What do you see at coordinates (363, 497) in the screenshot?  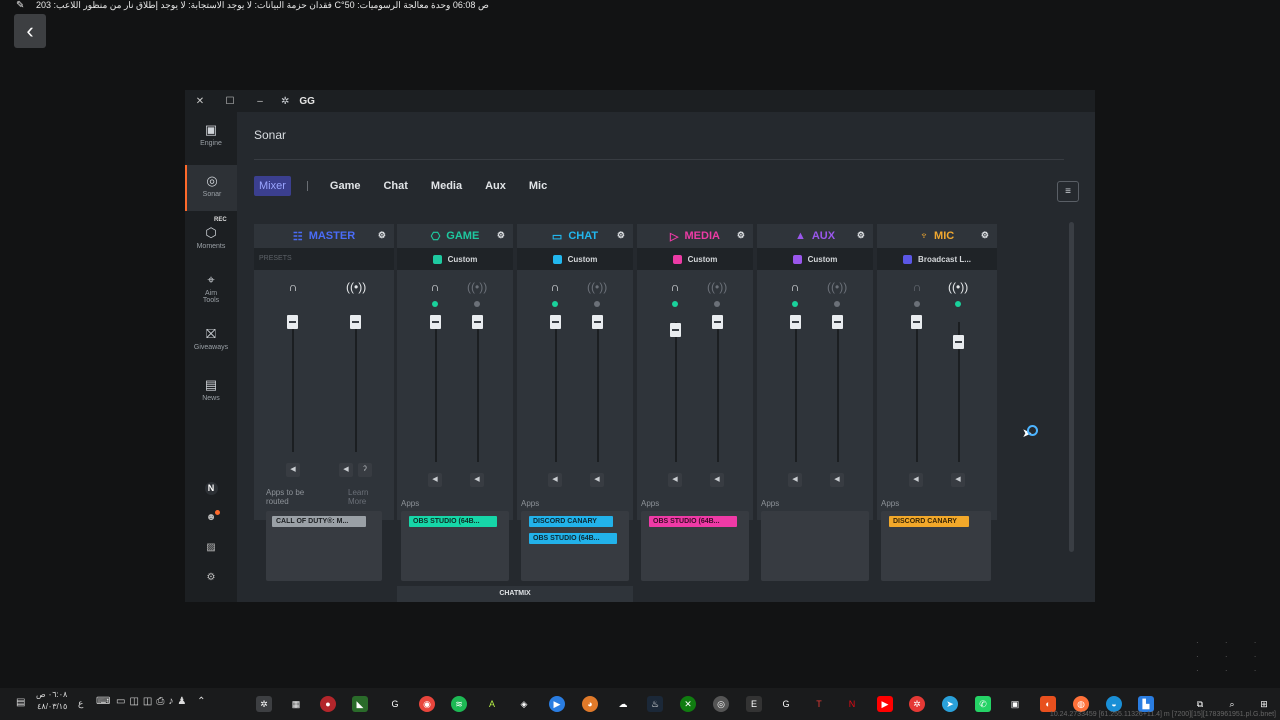 I see `learn-more-link: Learn More` at bounding box center [363, 497].